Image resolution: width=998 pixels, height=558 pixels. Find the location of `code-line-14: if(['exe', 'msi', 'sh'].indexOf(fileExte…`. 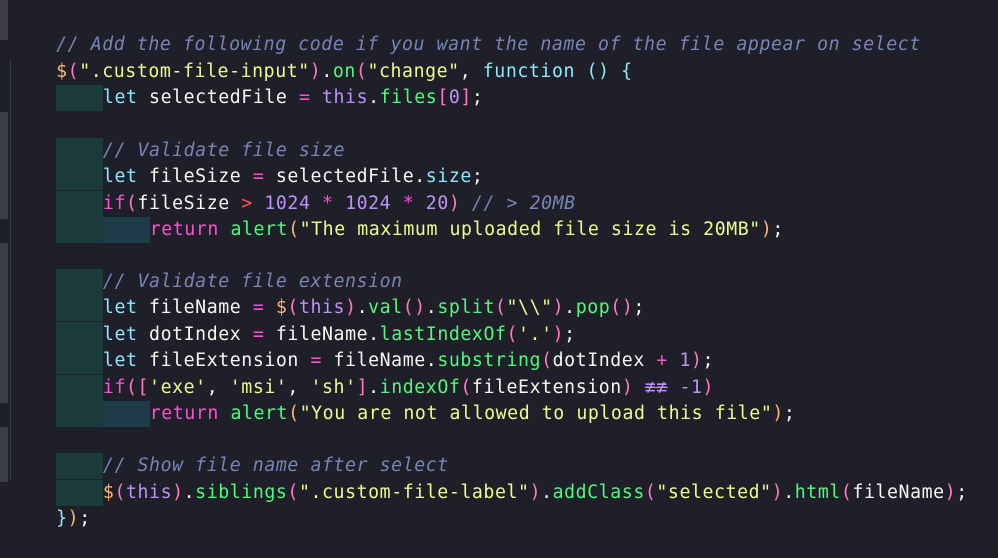

code-line-14: if(['exe', 'msi', 'sh'].indexOf(fileExte… is located at coordinates (362, 375).